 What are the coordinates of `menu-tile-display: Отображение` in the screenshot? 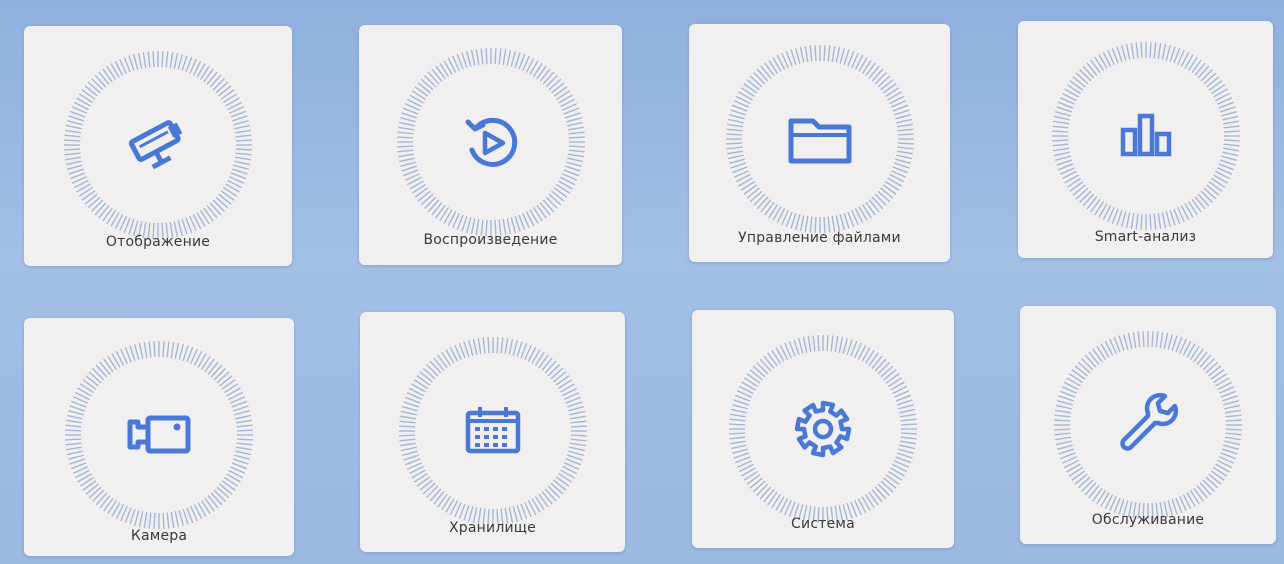 It's located at (158, 146).